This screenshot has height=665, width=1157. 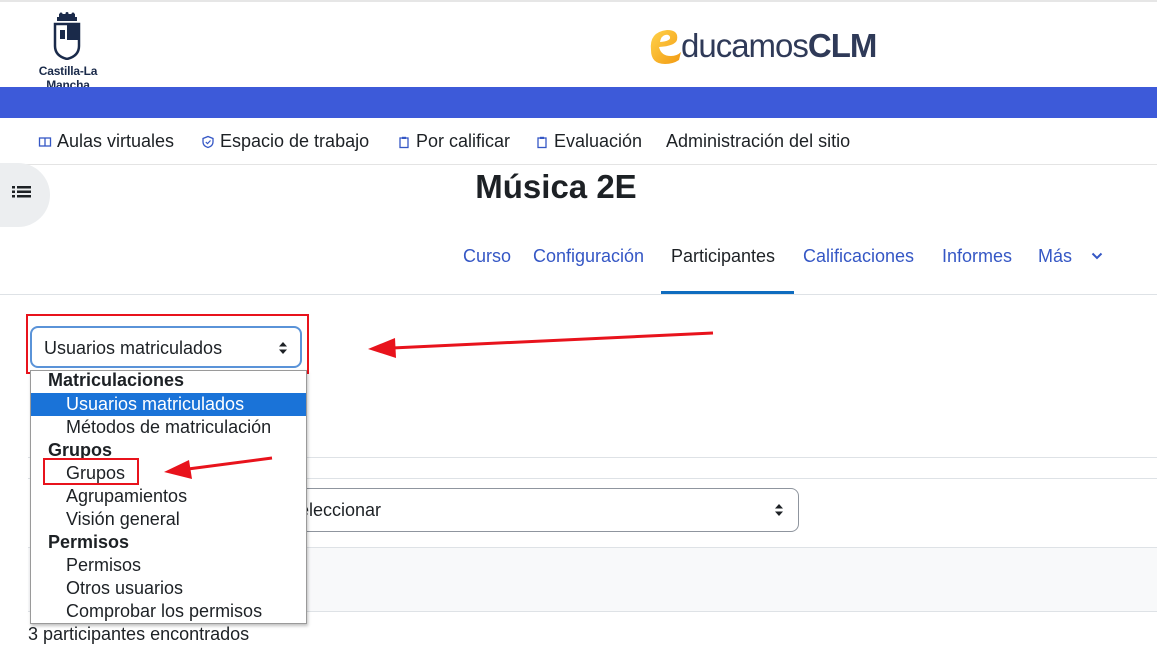 I want to click on nav-label: Por calificar, so click(x=463, y=141).